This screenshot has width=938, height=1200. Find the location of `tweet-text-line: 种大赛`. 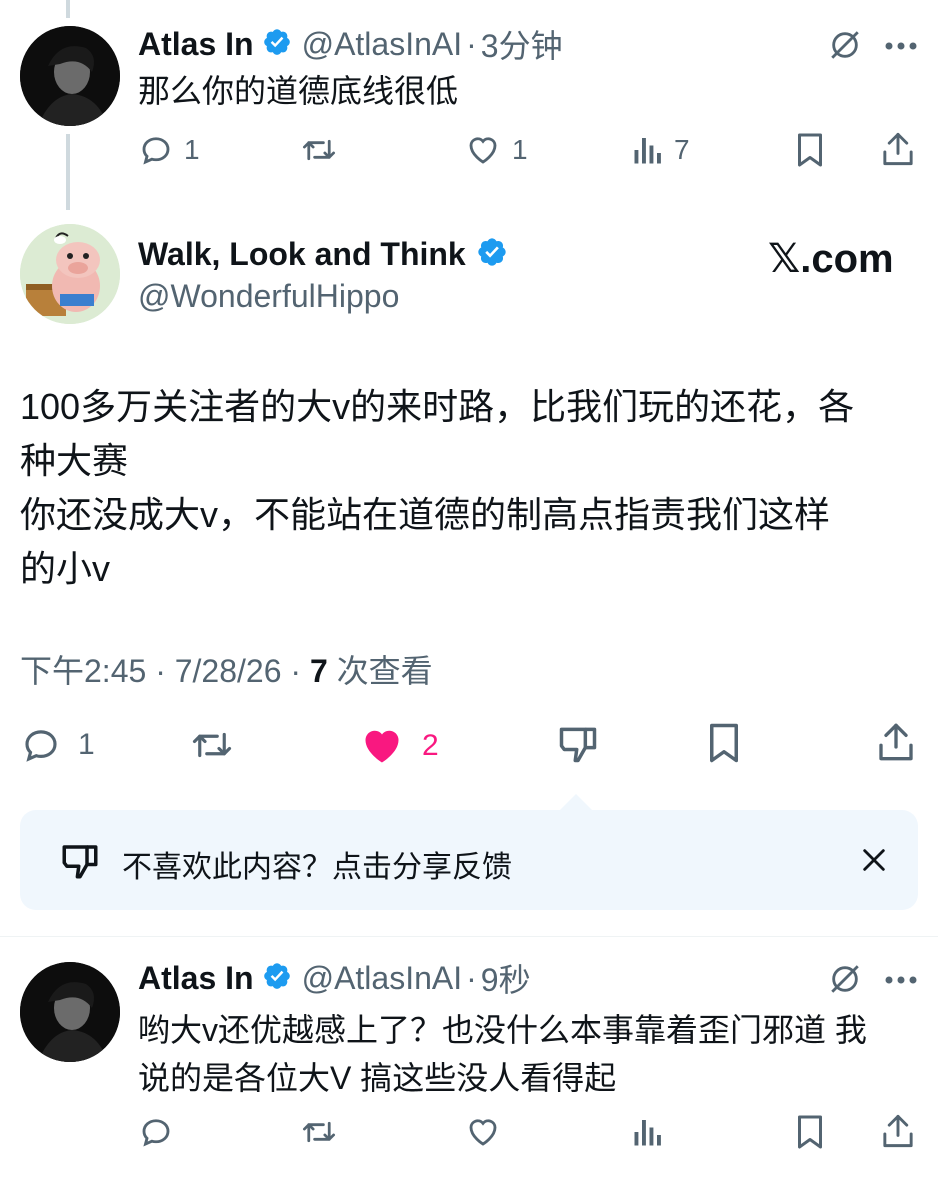

tweet-text-line: 种大赛 is located at coordinates (74, 460).